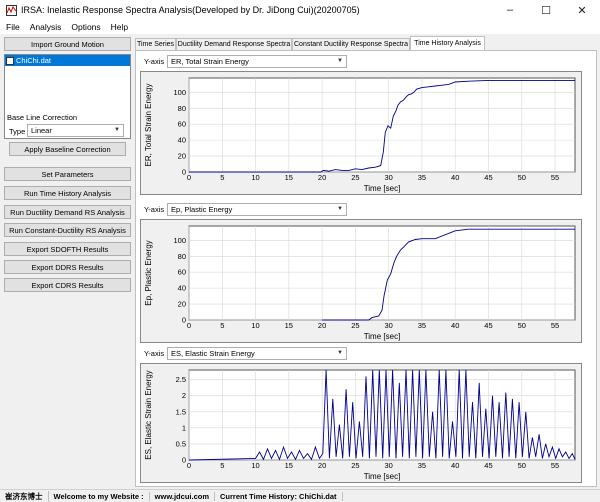 The image size is (600, 502). What do you see at coordinates (119, 27) in the screenshot?
I see `menu-help: Help` at bounding box center [119, 27].